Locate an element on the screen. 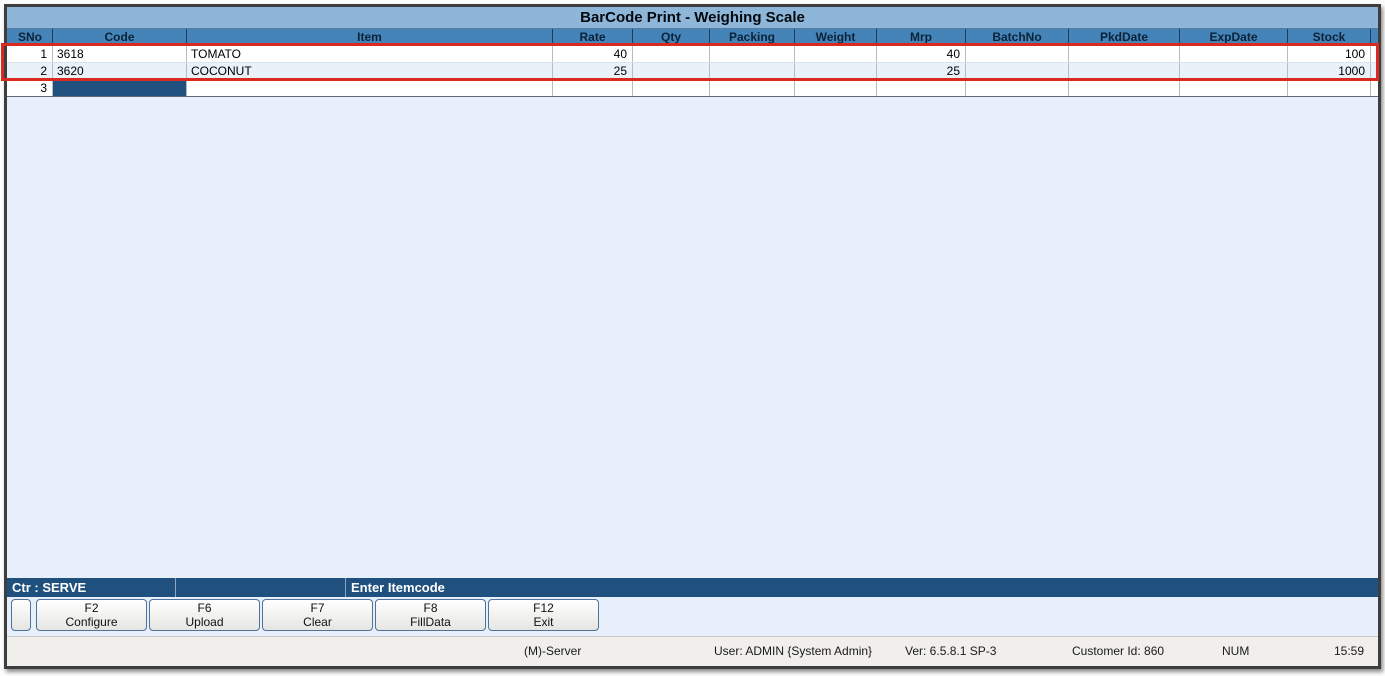  cell-r3-weight is located at coordinates (836, 88).